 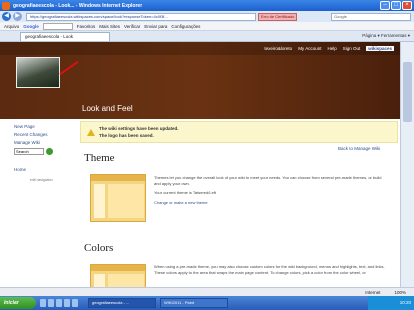 What do you see at coordinates (57, 26) in the screenshot?
I see `google-search-box` at bounding box center [57, 26].